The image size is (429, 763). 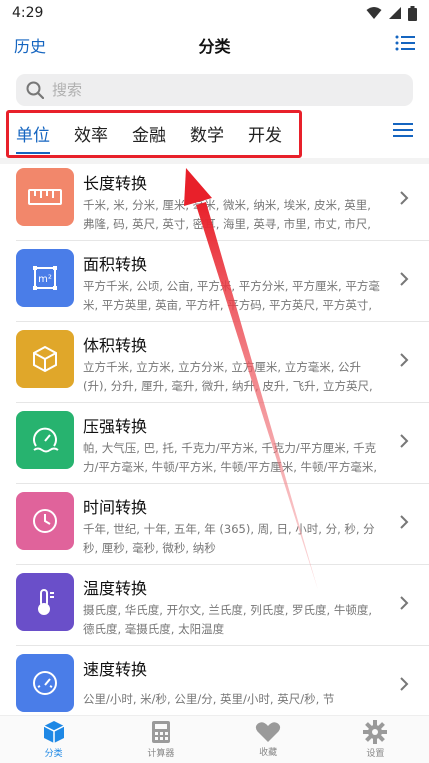 I want to click on page-title: 分类, so click(x=214, y=46).